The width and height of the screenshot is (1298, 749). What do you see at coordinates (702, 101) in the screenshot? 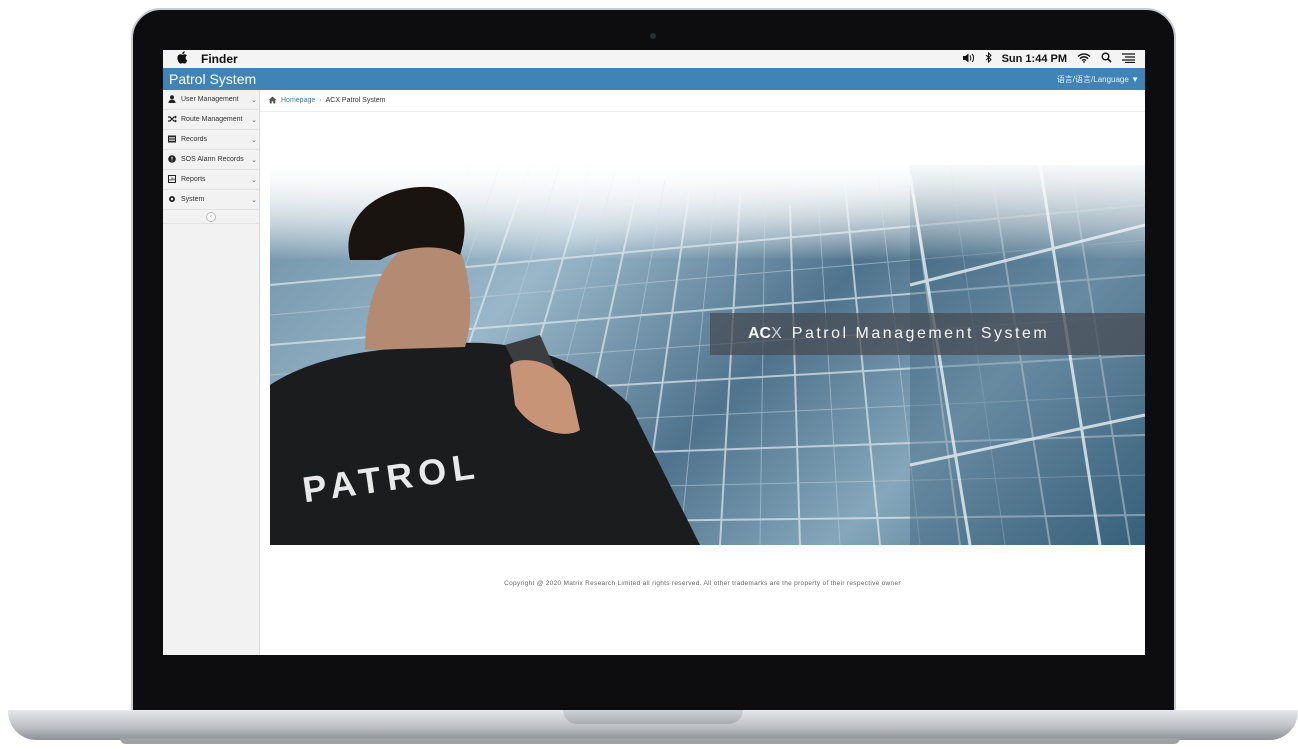
I see `breadcrumb: Homepage › ACX Patrol System` at bounding box center [702, 101].